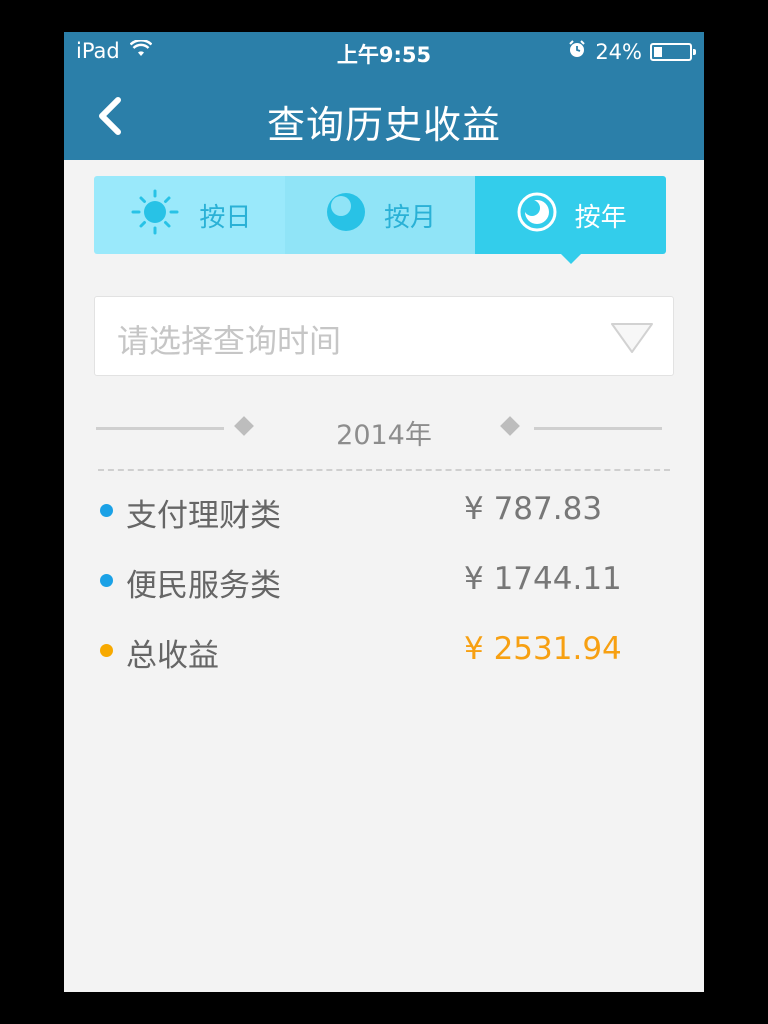 This screenshot has width=768, height=1024. I want to click on earnings-row-payment-finance: 支付理财类 ¥ 787.83, so click(380, 512).